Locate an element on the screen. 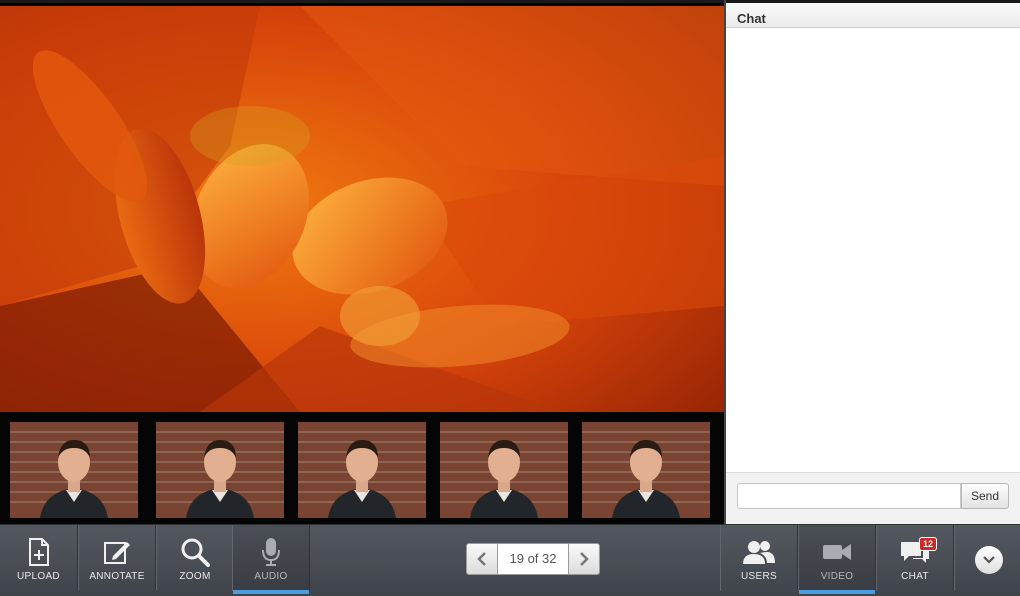  chevron-right-icon is located at coordinates (584, 559).